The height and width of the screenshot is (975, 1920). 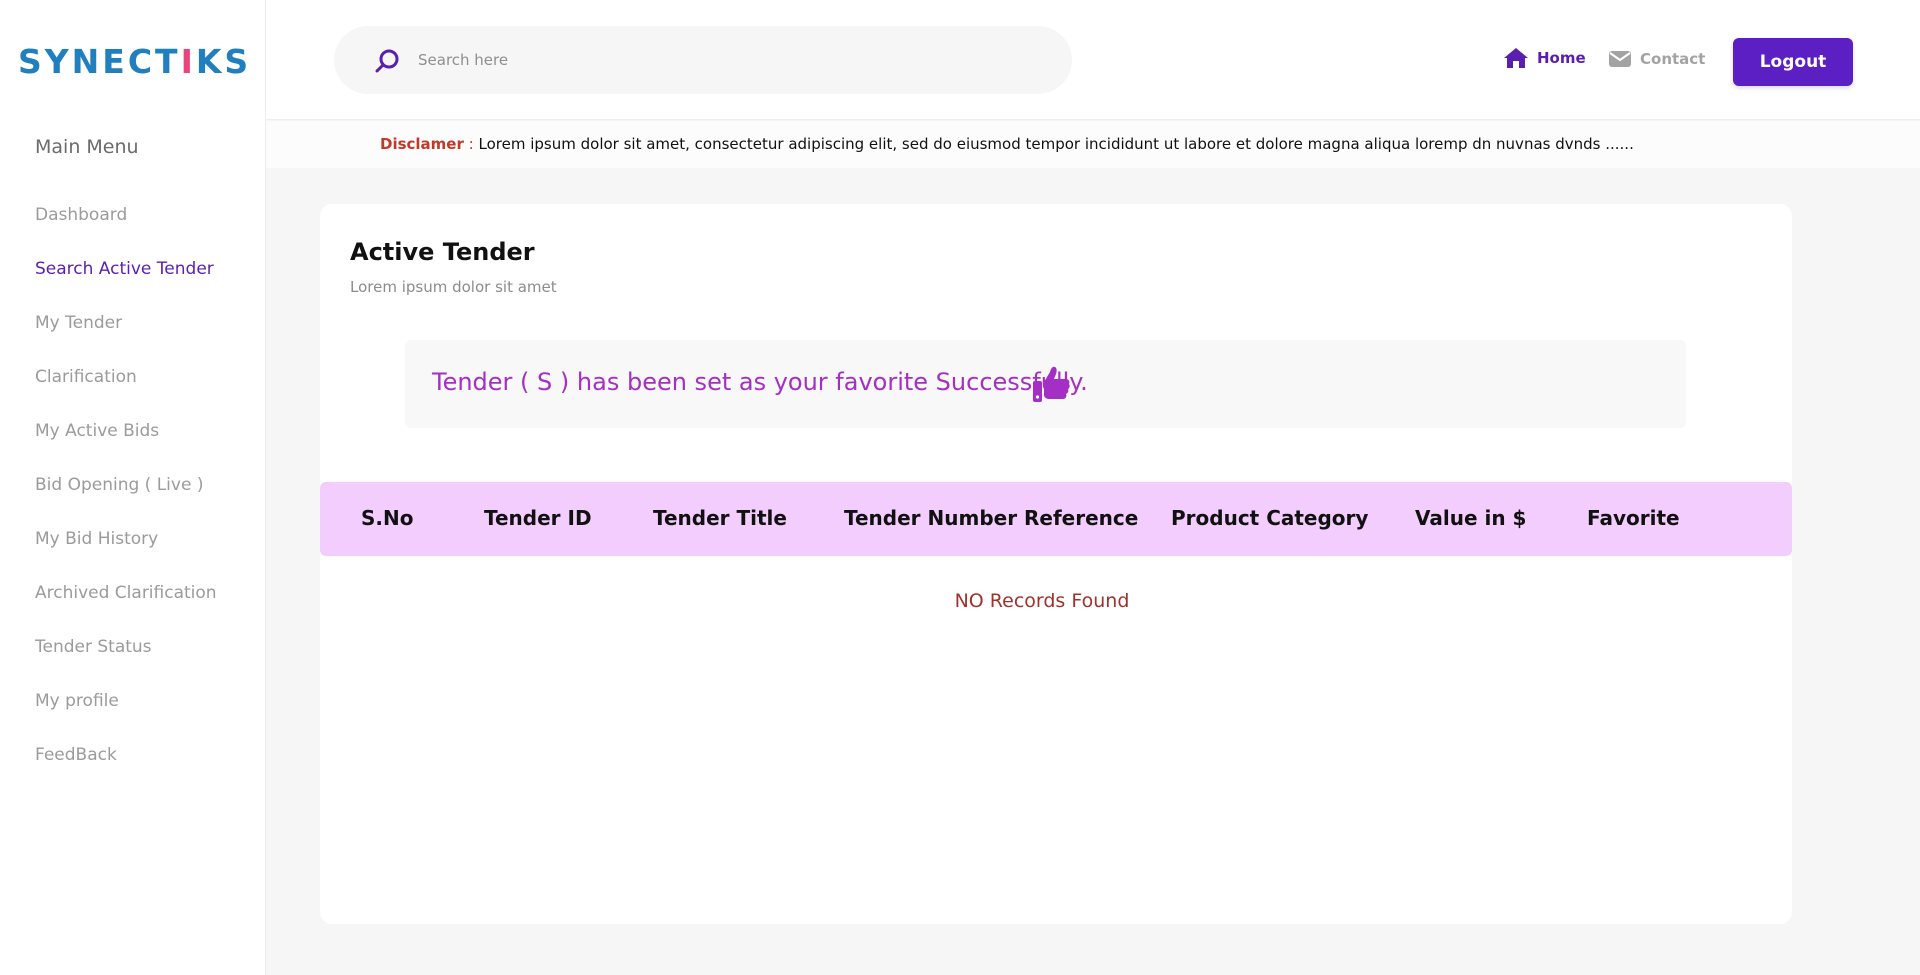 I want to click on column-header-tender-title: Tender Title, so click(x=720, y=518).